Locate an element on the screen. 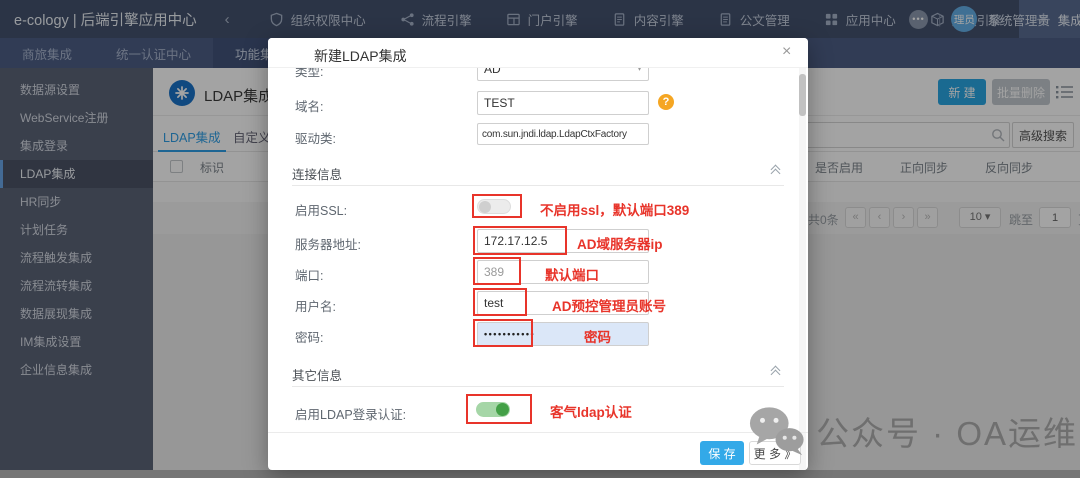  ssl-label: 启用SSL: is located at coordinates (321, 211).